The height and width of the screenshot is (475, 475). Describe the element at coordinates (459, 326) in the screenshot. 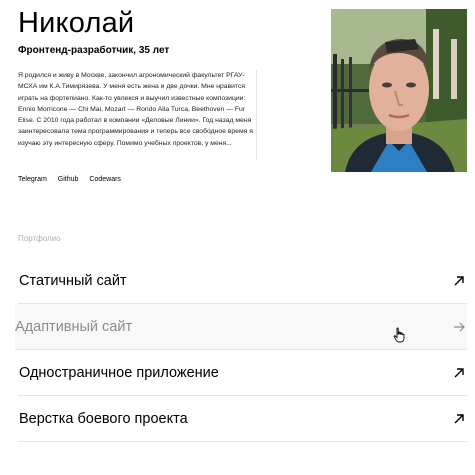

I see `arrow-right-icon` at that location.